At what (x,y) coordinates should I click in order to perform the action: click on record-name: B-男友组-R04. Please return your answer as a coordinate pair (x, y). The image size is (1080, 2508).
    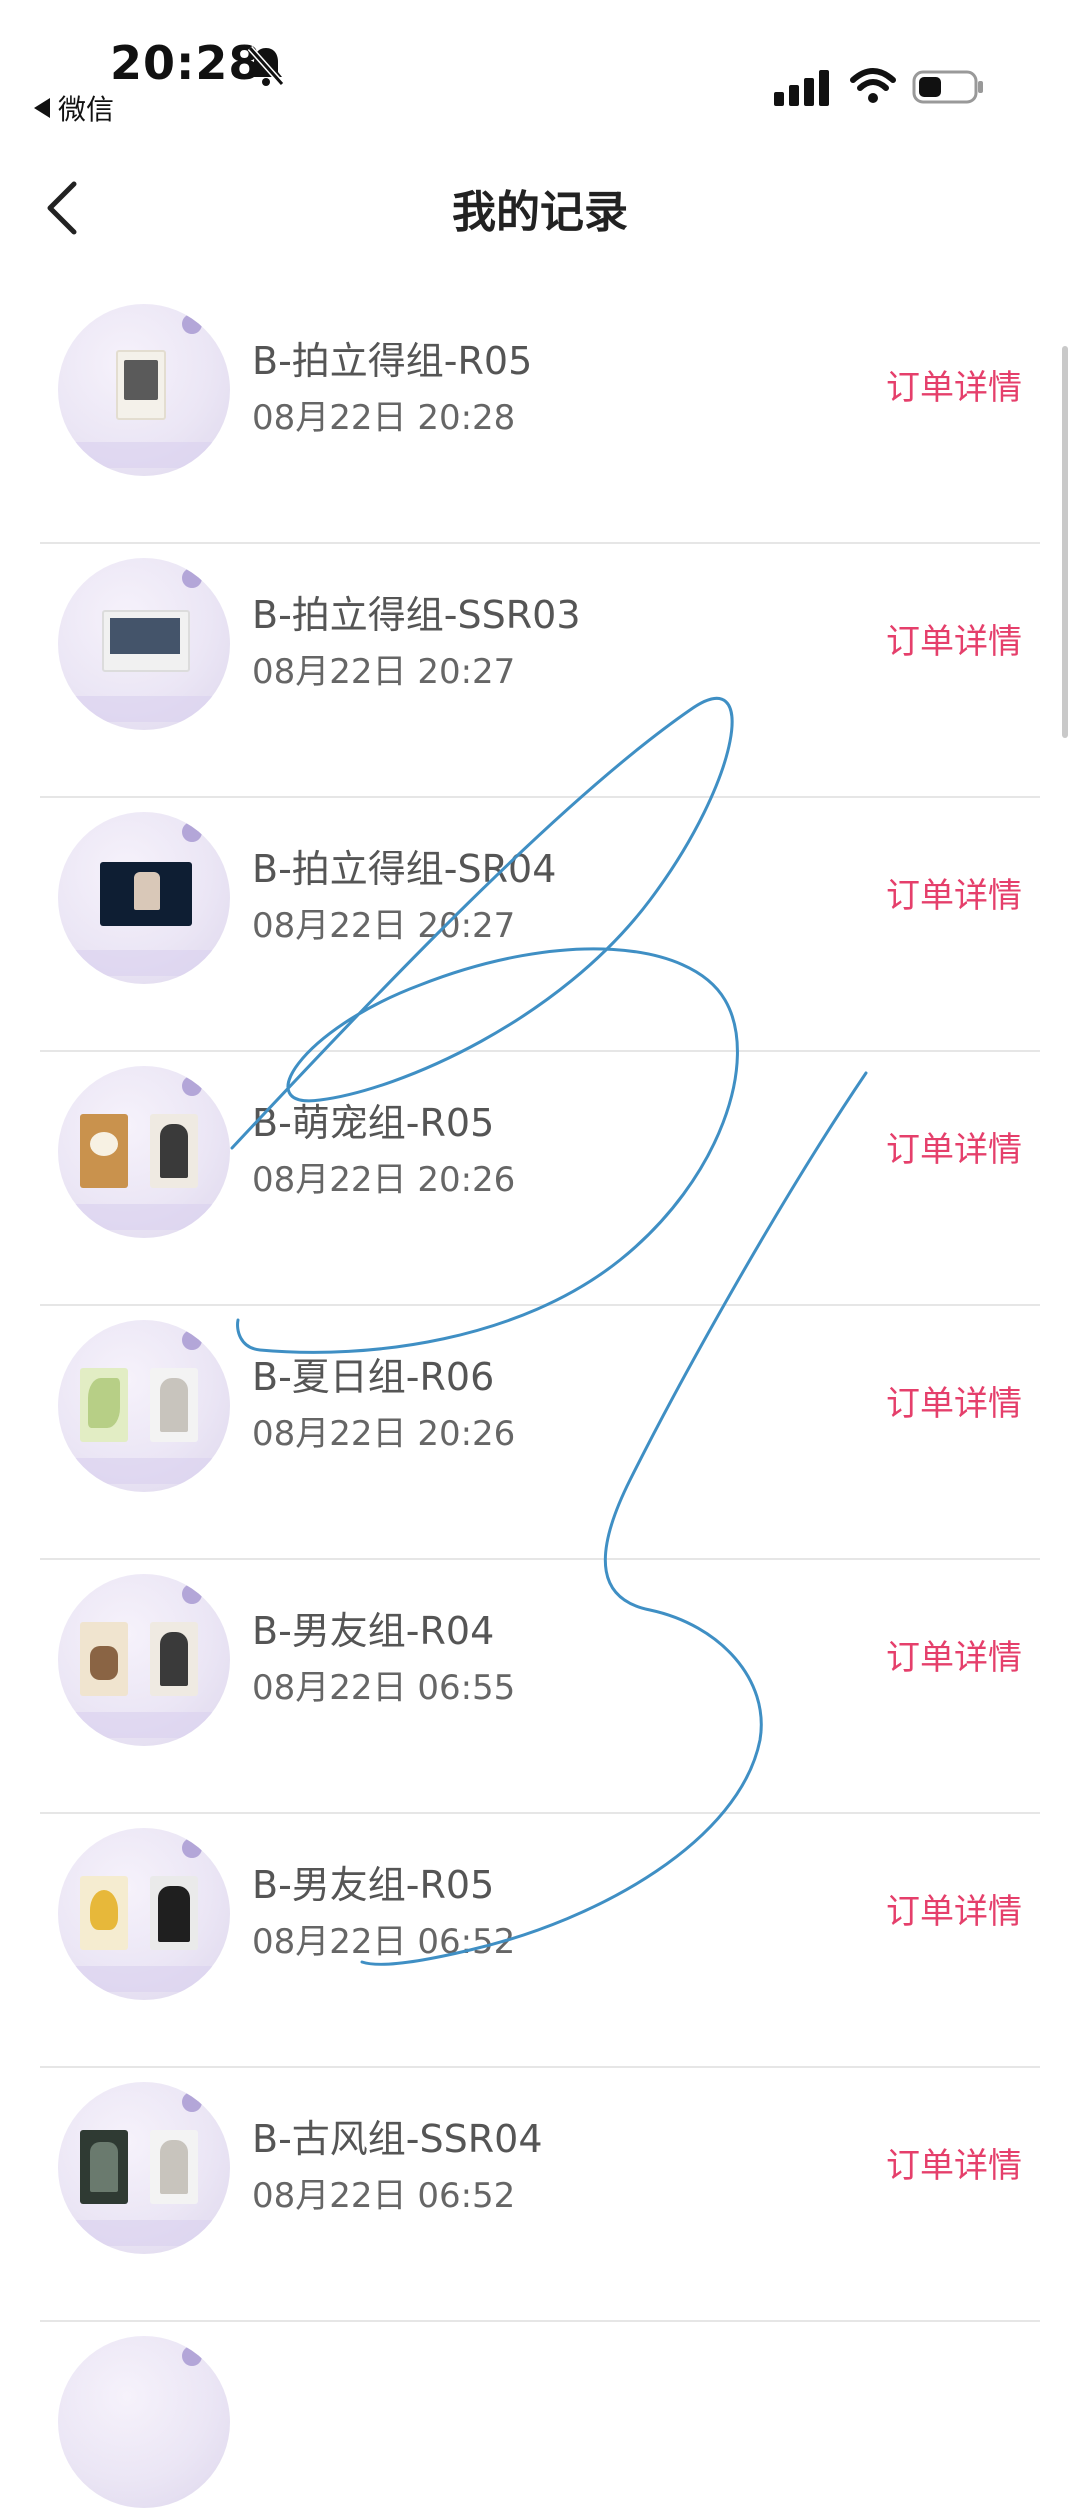
    Looking at the image, I should click on (373, 1631).